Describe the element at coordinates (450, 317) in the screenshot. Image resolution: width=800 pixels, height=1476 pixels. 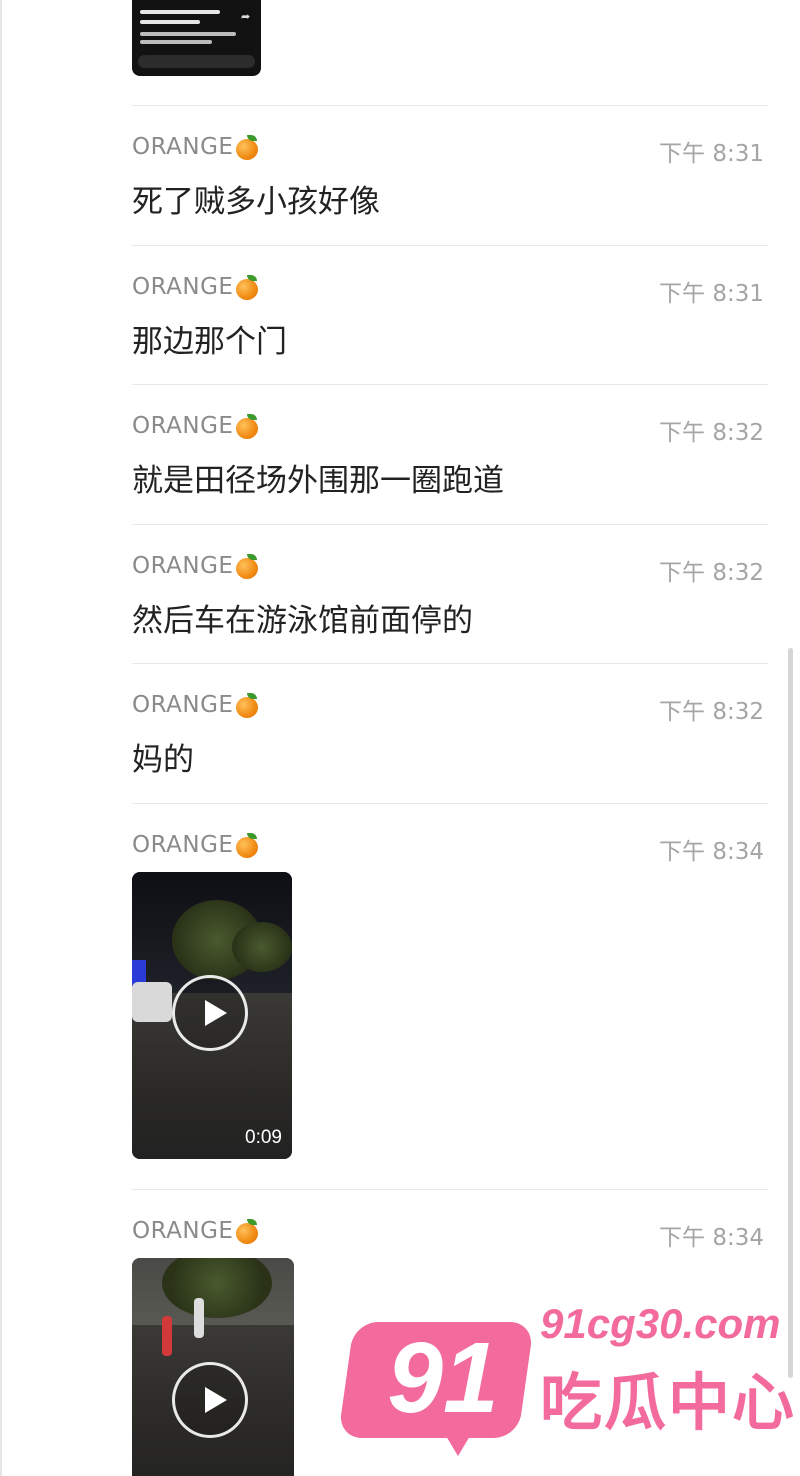
I see `chat-message: ORANGE 下午 8:31 那边那个门` at that location.